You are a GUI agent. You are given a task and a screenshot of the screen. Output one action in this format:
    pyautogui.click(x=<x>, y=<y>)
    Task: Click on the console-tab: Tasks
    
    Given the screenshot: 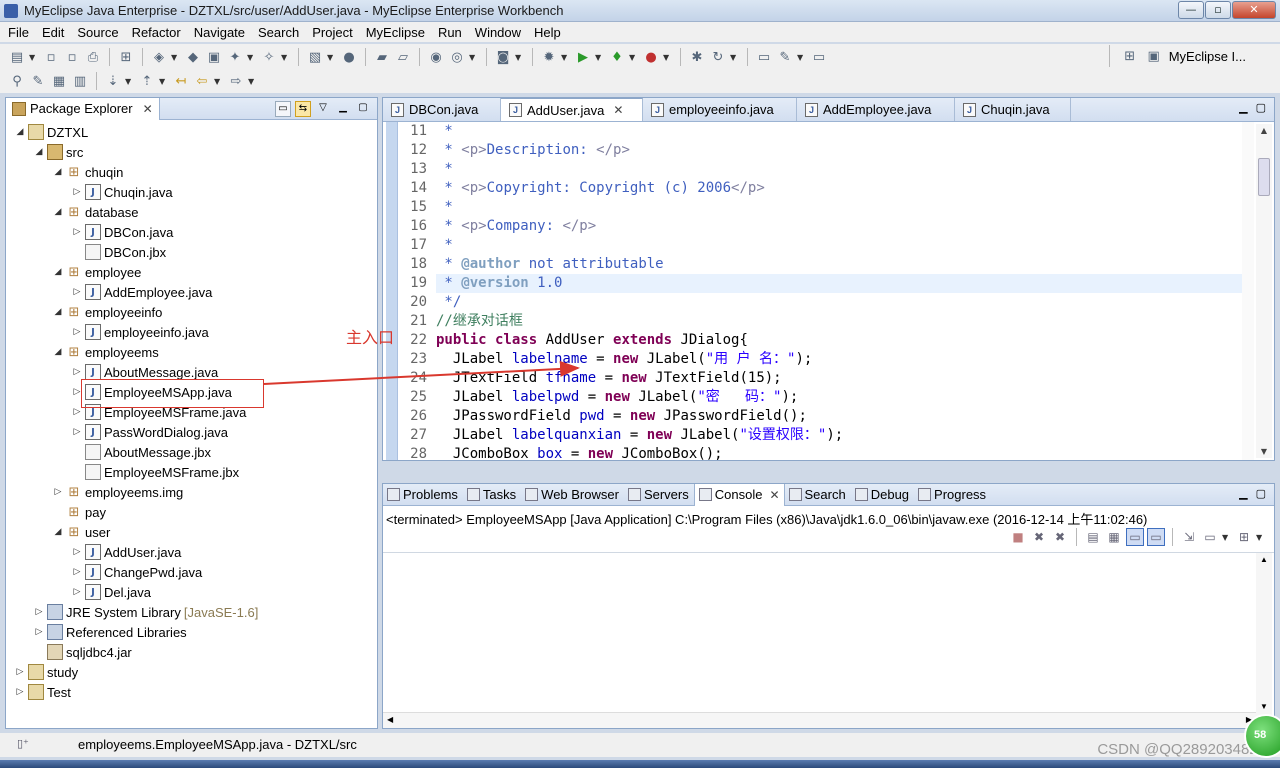 What is the action you would take?
    pyautogui.click(x=492, y=495)
    